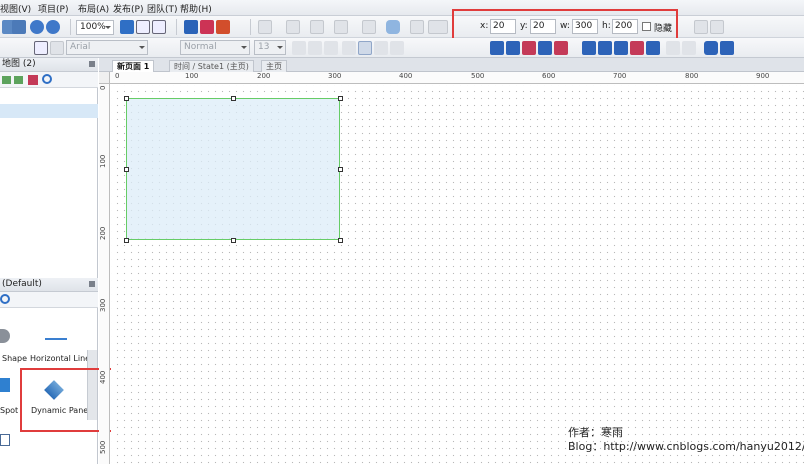 The width and height of the screenshot is (804, 464). What do you see at coordinates (215, 47) in the screenshot?
I see `font-style-select: Normal` at bounding box center [215, 47].